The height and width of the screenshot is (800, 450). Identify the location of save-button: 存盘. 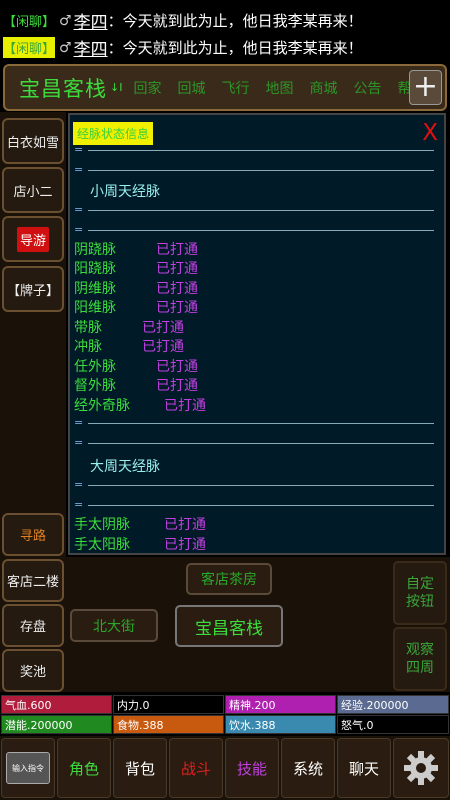
(33, 625).